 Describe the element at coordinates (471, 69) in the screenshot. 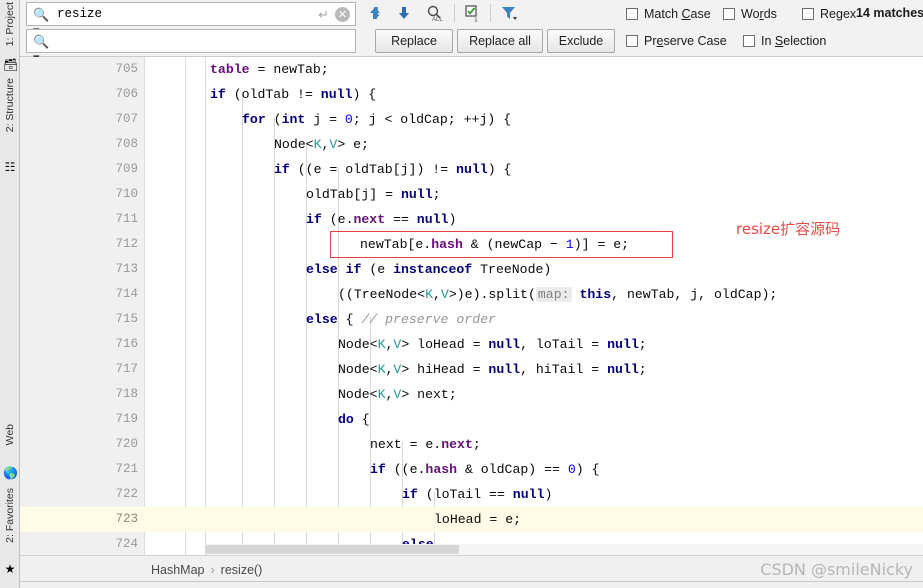

I see `code-line-705: 705 table = newTab;` at that location.